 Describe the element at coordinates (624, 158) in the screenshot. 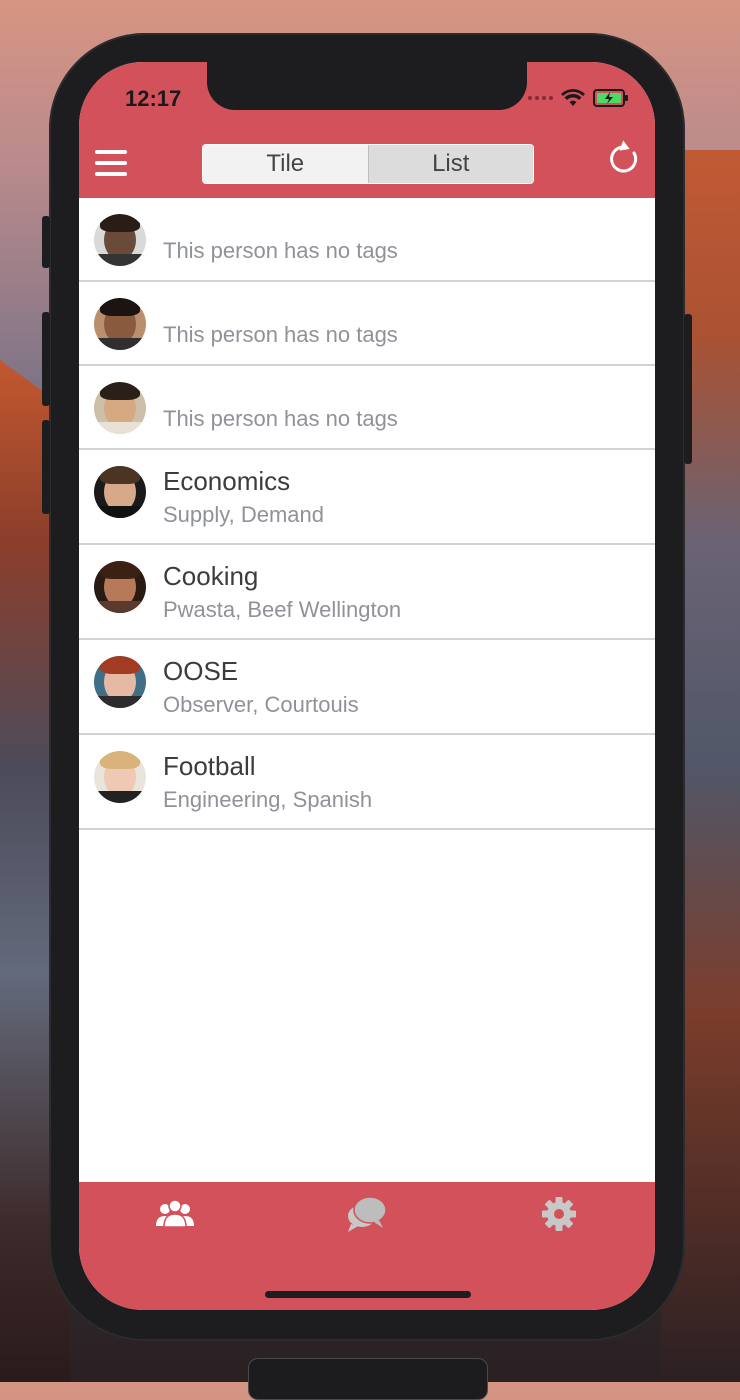

I see `refresh-icon` at that location.